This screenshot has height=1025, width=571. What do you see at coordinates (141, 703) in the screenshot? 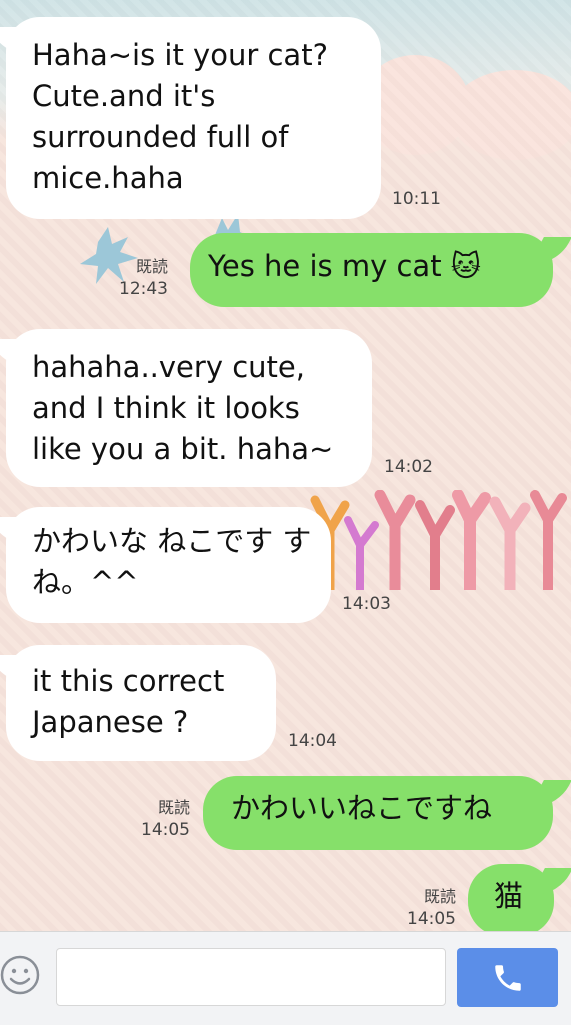
I see `received-message-bubble: it this correct Japanese ?` at bounding box center [141, 703].